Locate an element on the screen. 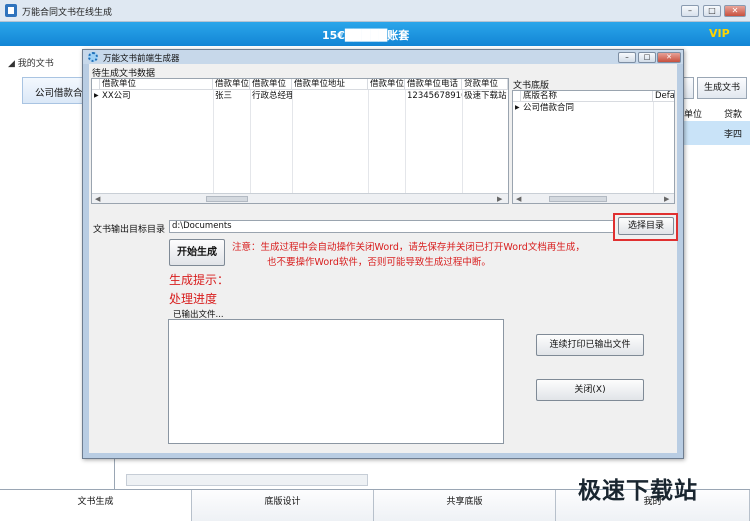 Image resolution: width=750 pixels, height=521 pixels. column-header: 贷款单位 is located at coordinates (485, 84).